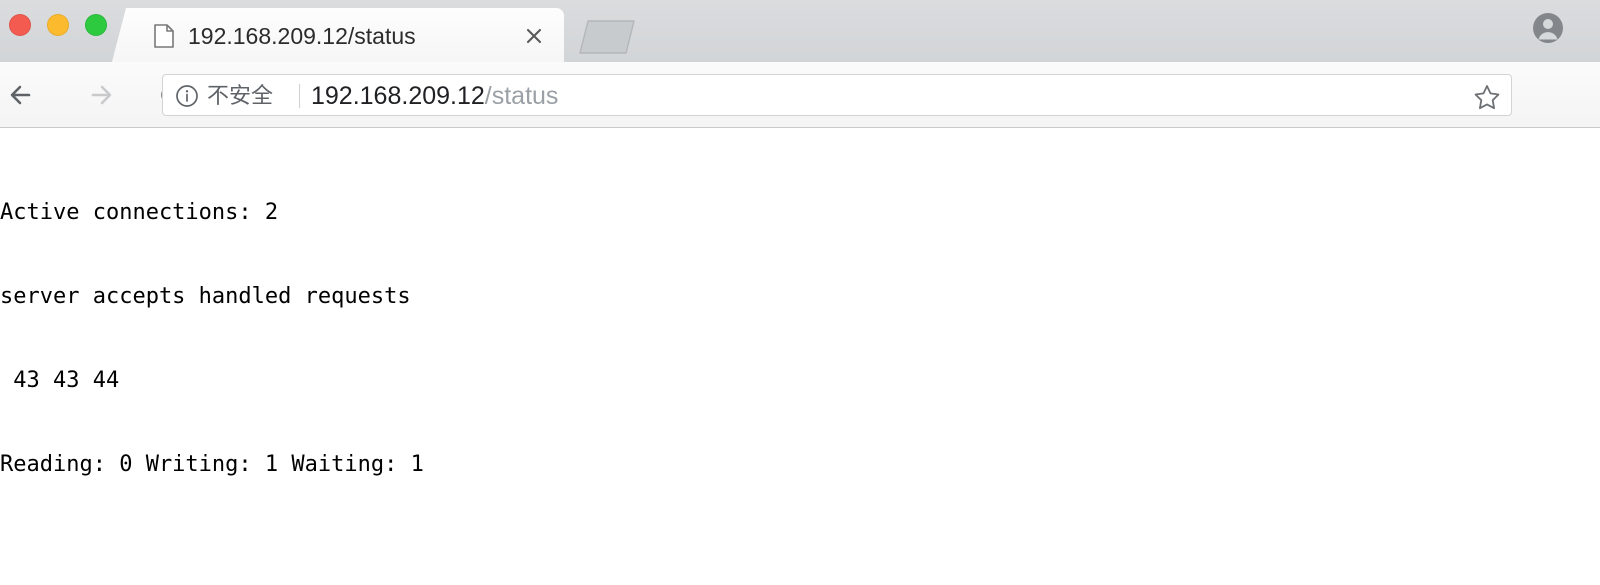 Image resolution: width=1600 pixels, height=585 pixels. Describe the element at coordinates (99, 95) in the screenshot. I see `forward-arrow-icon` at that location.